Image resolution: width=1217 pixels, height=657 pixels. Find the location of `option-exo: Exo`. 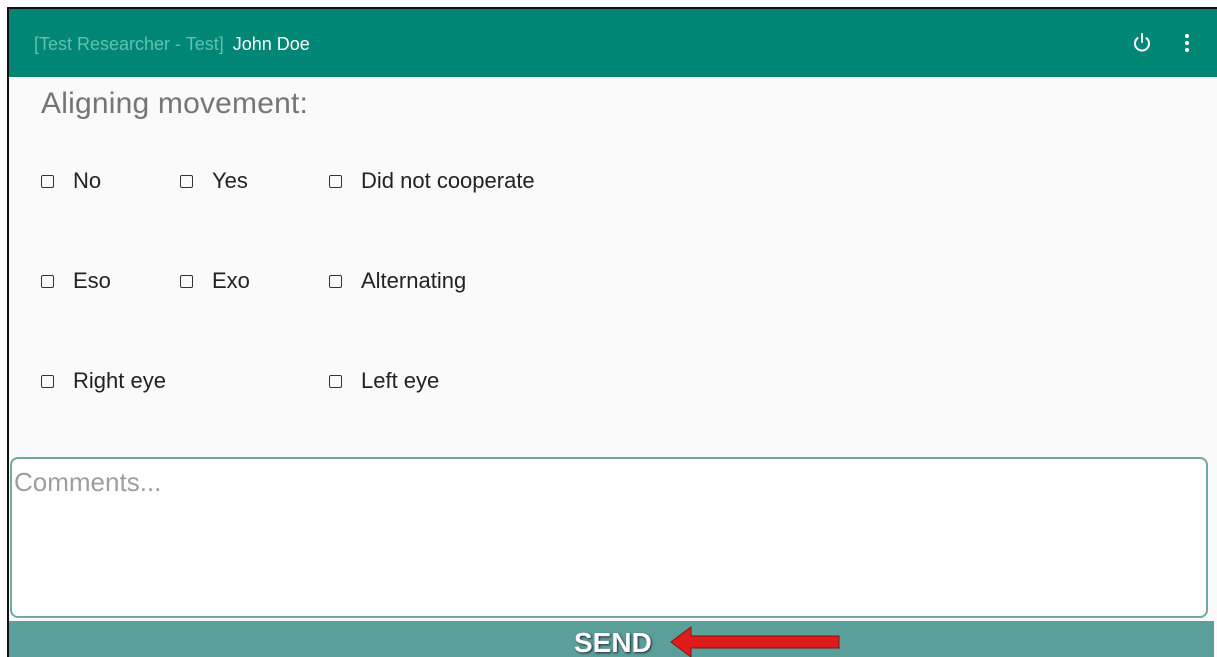

option-exo: Exo is located at coordinates (215, 281).